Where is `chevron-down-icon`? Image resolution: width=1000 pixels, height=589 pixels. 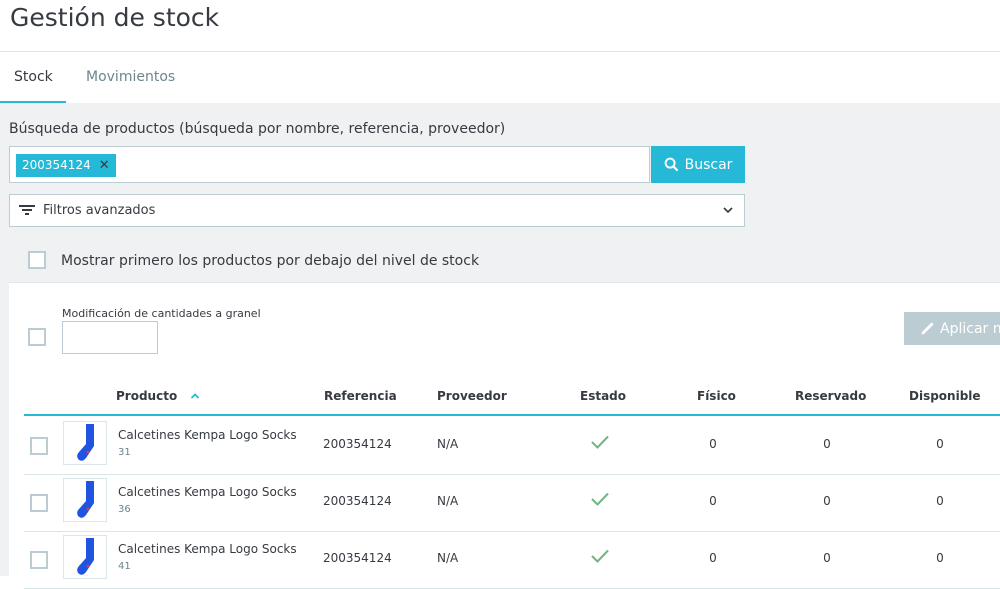
chevron-down-icon is located at coordinates (728, 210).